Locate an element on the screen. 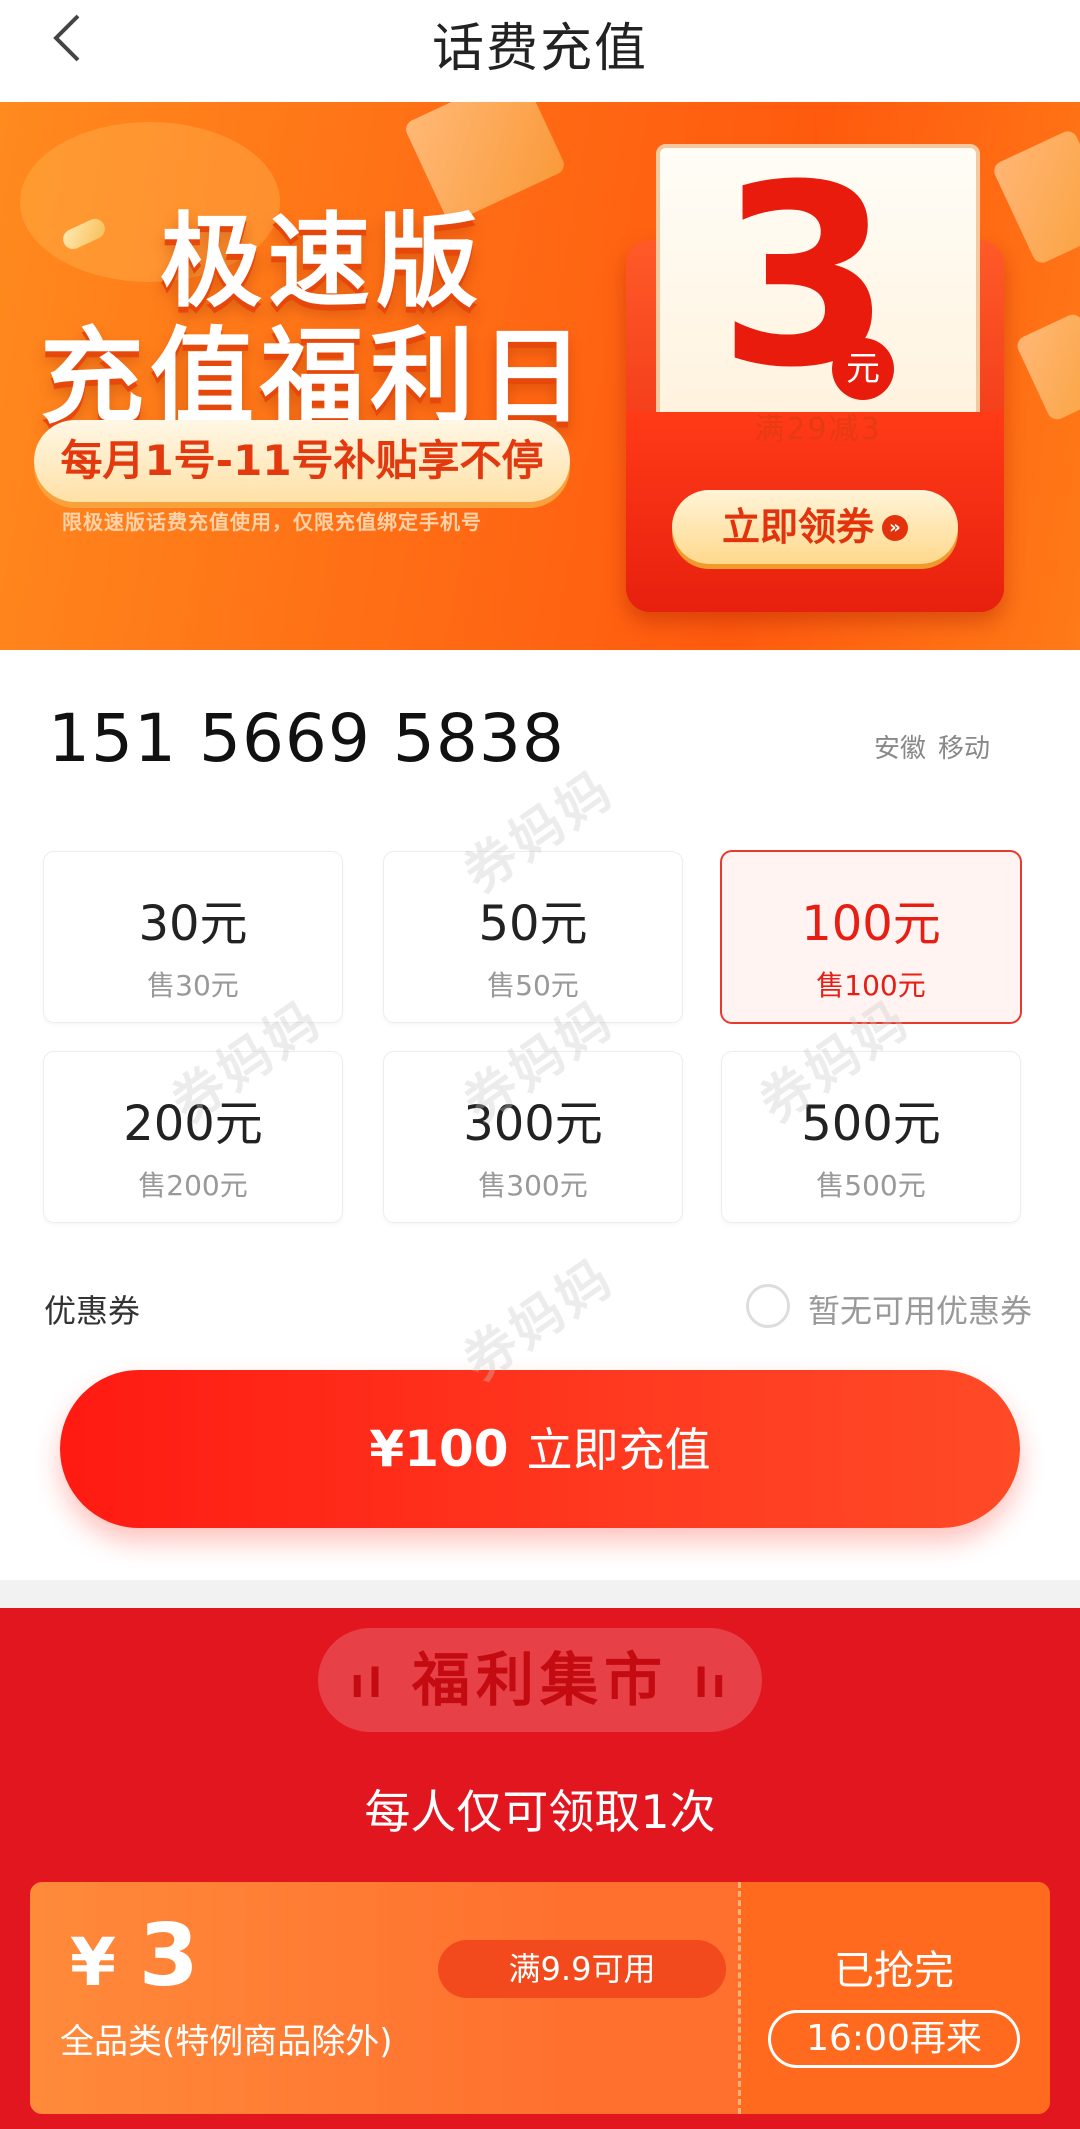 The width and height of the screenshot is (1080, 2129). market-coupon-card: ¥ 3 全品类(特例商品除外) 满9.9可用 已抢完 16:00再来 is located at coordinates (540, 1998).